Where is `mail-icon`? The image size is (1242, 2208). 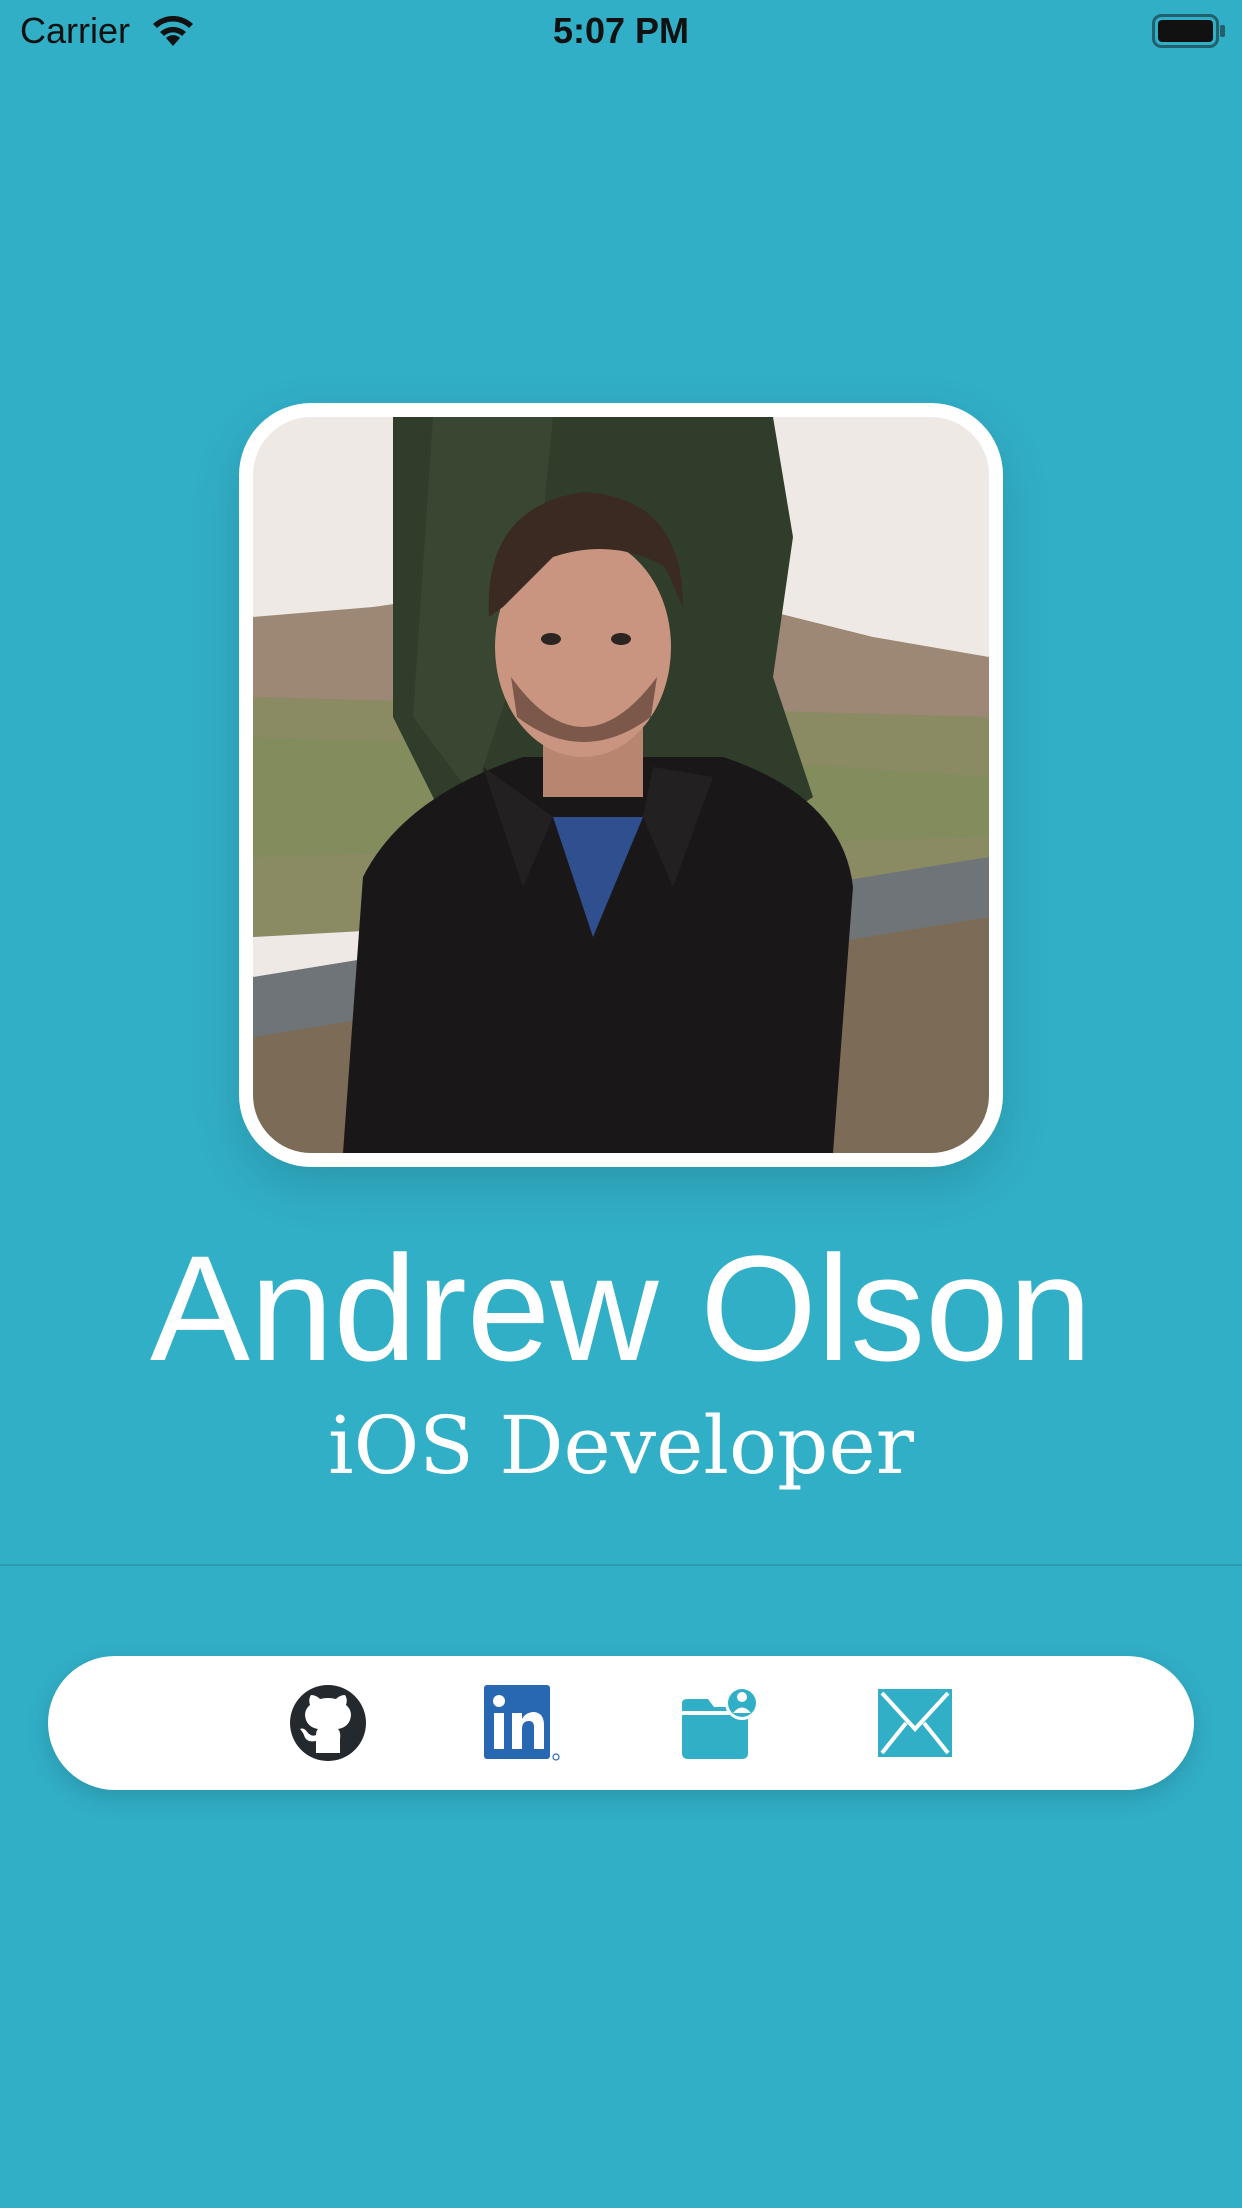
mail-icon is located at coordinates (916, 1723).